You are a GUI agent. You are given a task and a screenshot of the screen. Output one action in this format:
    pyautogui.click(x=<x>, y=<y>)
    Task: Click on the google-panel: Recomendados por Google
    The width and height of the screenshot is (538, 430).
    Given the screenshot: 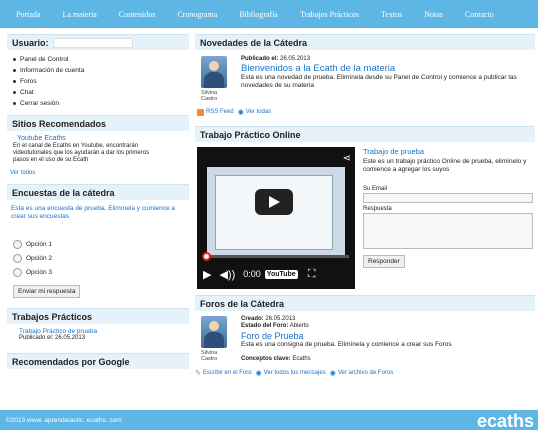 What is the action you would take?
    pyautogui.click(x=98, y=361)
    